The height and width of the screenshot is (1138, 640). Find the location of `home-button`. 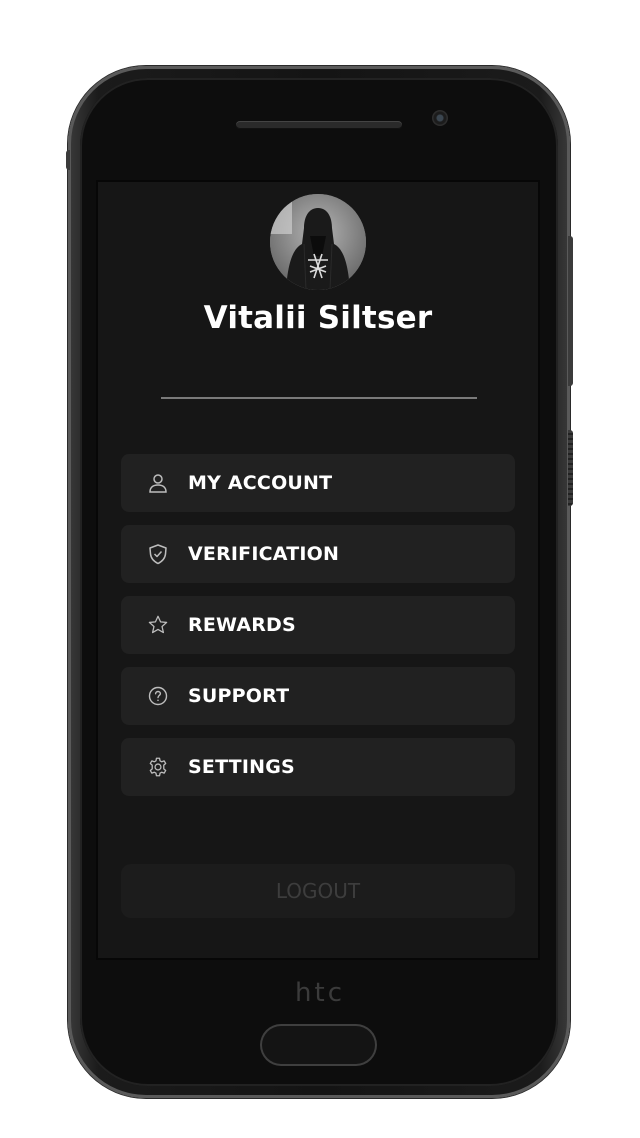

home-button is located at coordinates (318, 1045).